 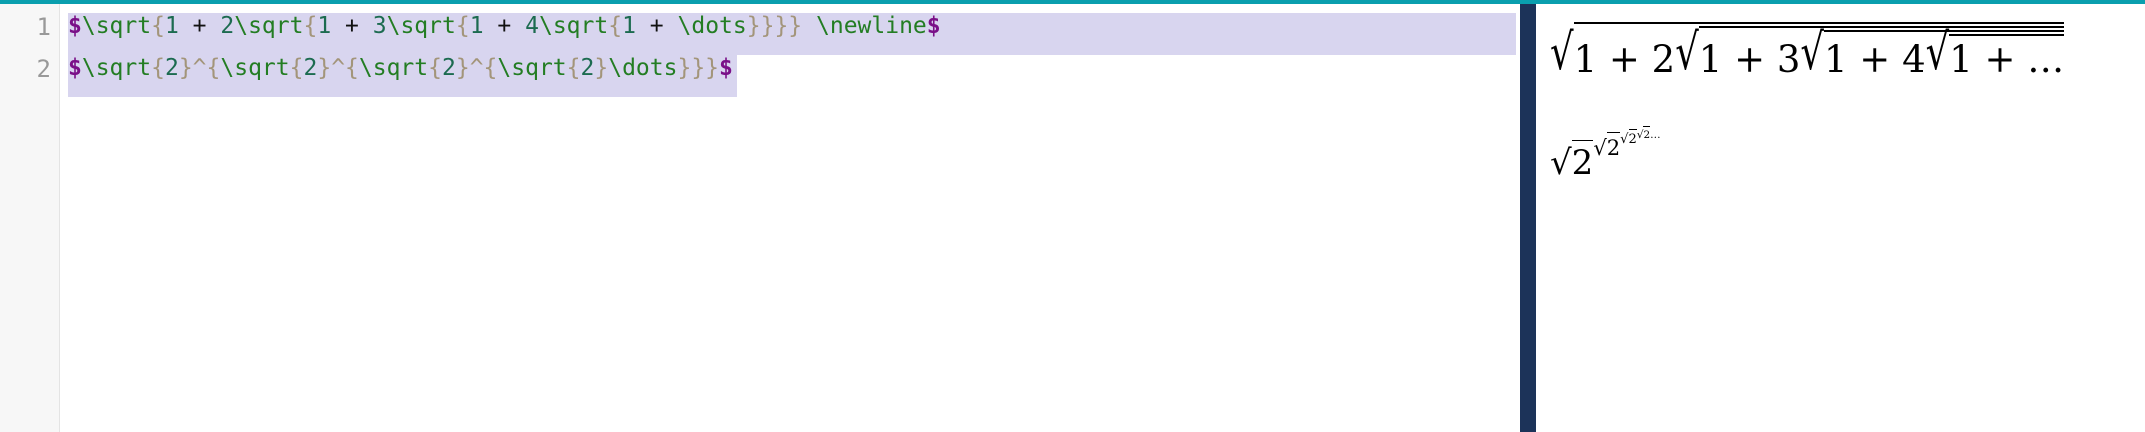 I want to click on token-num: 4, so click(x=532, y=26).